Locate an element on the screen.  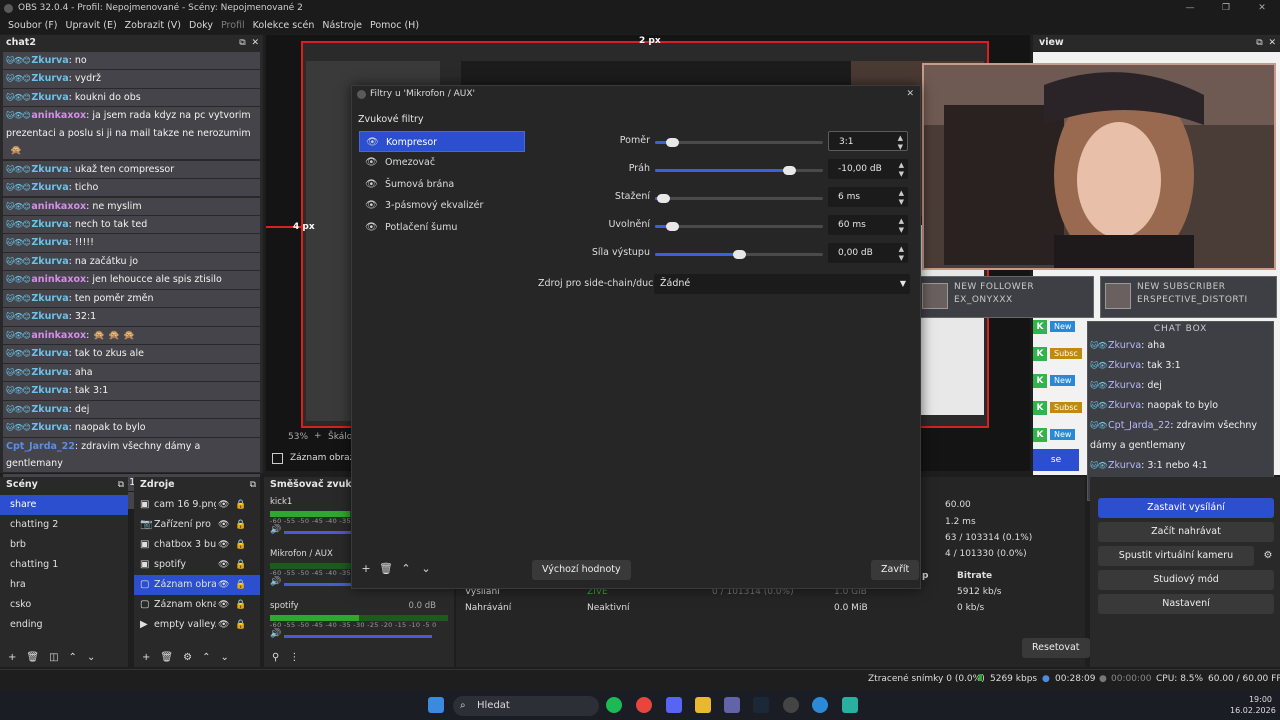
source-item: ▢ Záznam okna 👁 🔒 is located at coordinates (197, 605).